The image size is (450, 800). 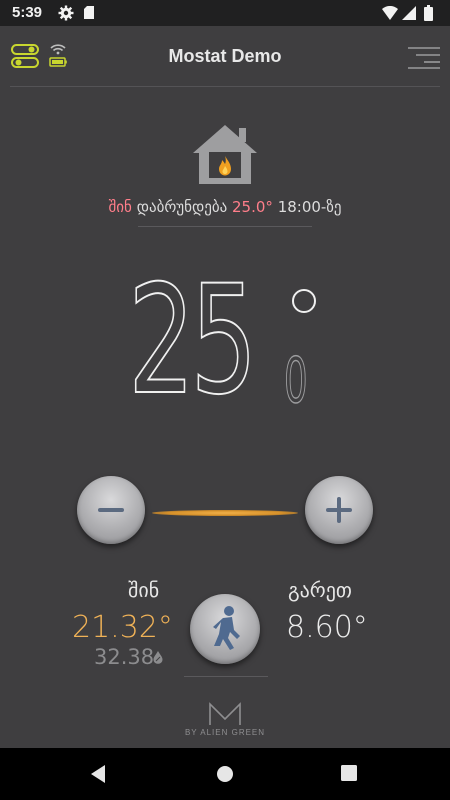 I want to click on settings-gear-icon, so click(x=66, y=13).